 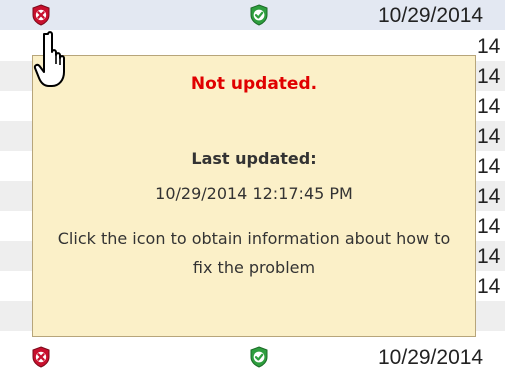 I want to click on tooltip-last-updated-value: 10/29/2014 12:17:45 PM, so click(x=254, y=193).